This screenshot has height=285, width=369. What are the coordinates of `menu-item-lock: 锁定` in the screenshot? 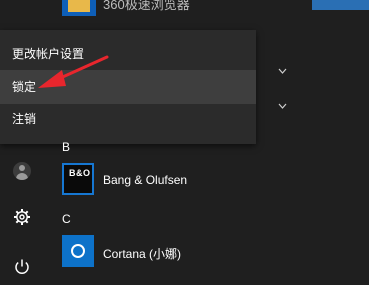 It's located at (128, 87).